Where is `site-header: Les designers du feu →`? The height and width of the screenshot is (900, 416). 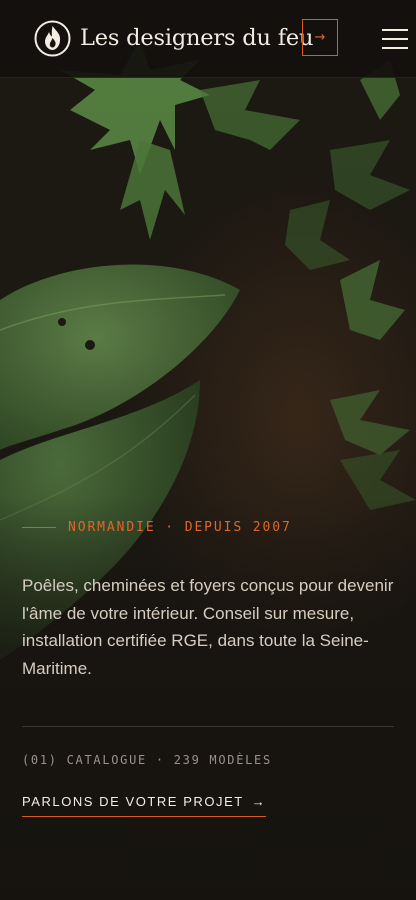
site-header: Les designers du feu → is located at coordinates (208, 39).